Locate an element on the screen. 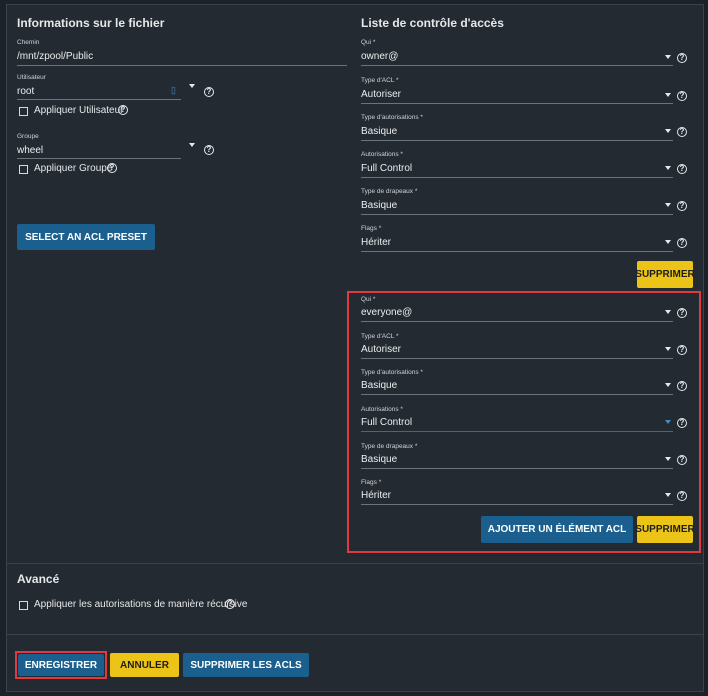  entry1-who-help-icon: ? is located at coordinates (682, 58).